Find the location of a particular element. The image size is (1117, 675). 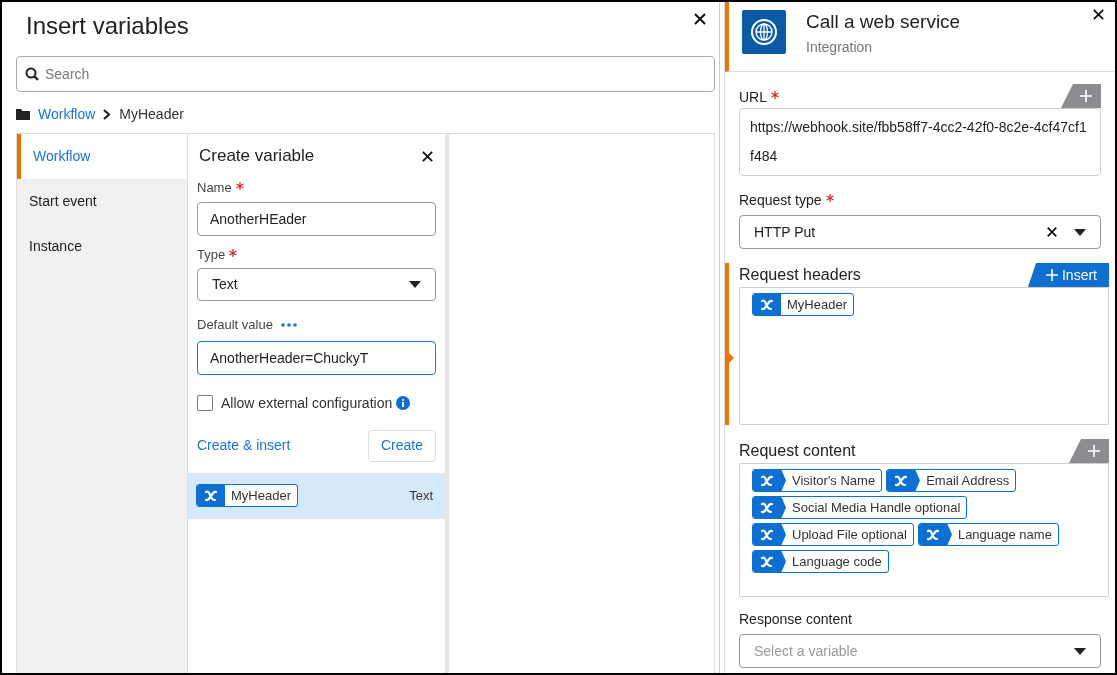

sidebar-tab: Instance is located at coordinates (102, 246).